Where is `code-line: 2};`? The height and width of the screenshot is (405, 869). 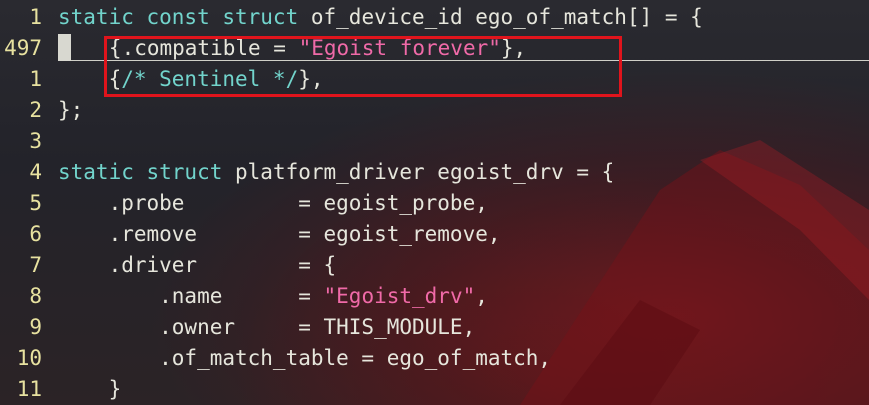 code-line: 2}; is located at coordinates (41, 110).